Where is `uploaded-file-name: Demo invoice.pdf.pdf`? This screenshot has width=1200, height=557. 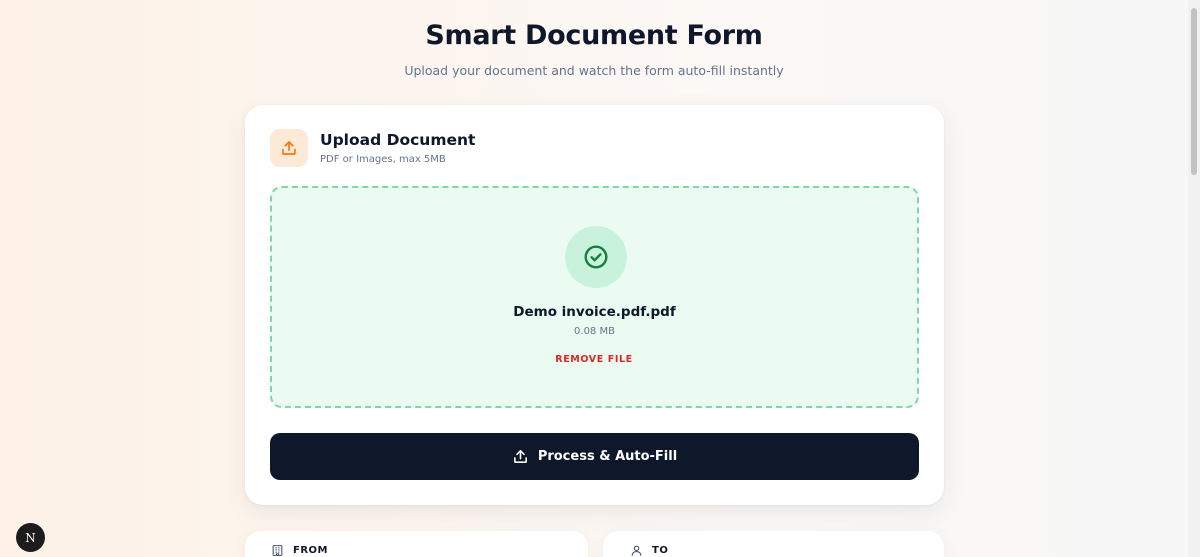
uploaded-file-name: Demo invoice.pdf.pdf is located at coordinates (594, 312).